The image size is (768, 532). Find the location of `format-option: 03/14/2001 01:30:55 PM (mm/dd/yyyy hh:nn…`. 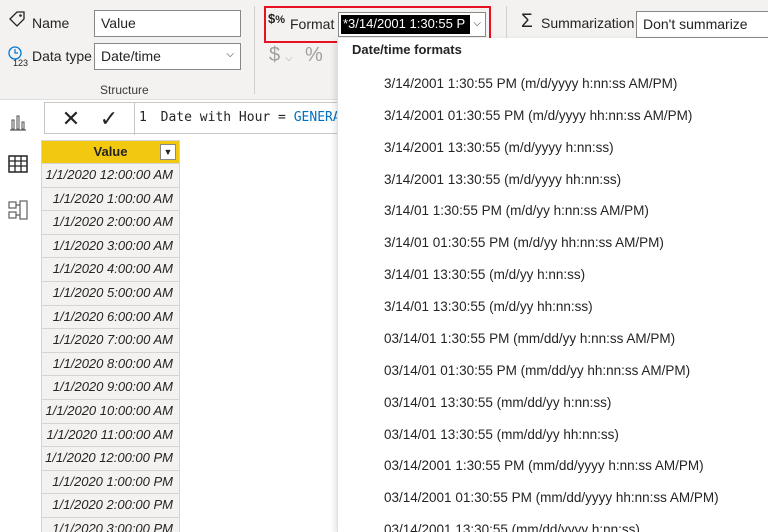

format-option: 03/14/2001 01:30:55 PM (mm/dd/yyyy hh:nn… is located at coordinates (551, 497).